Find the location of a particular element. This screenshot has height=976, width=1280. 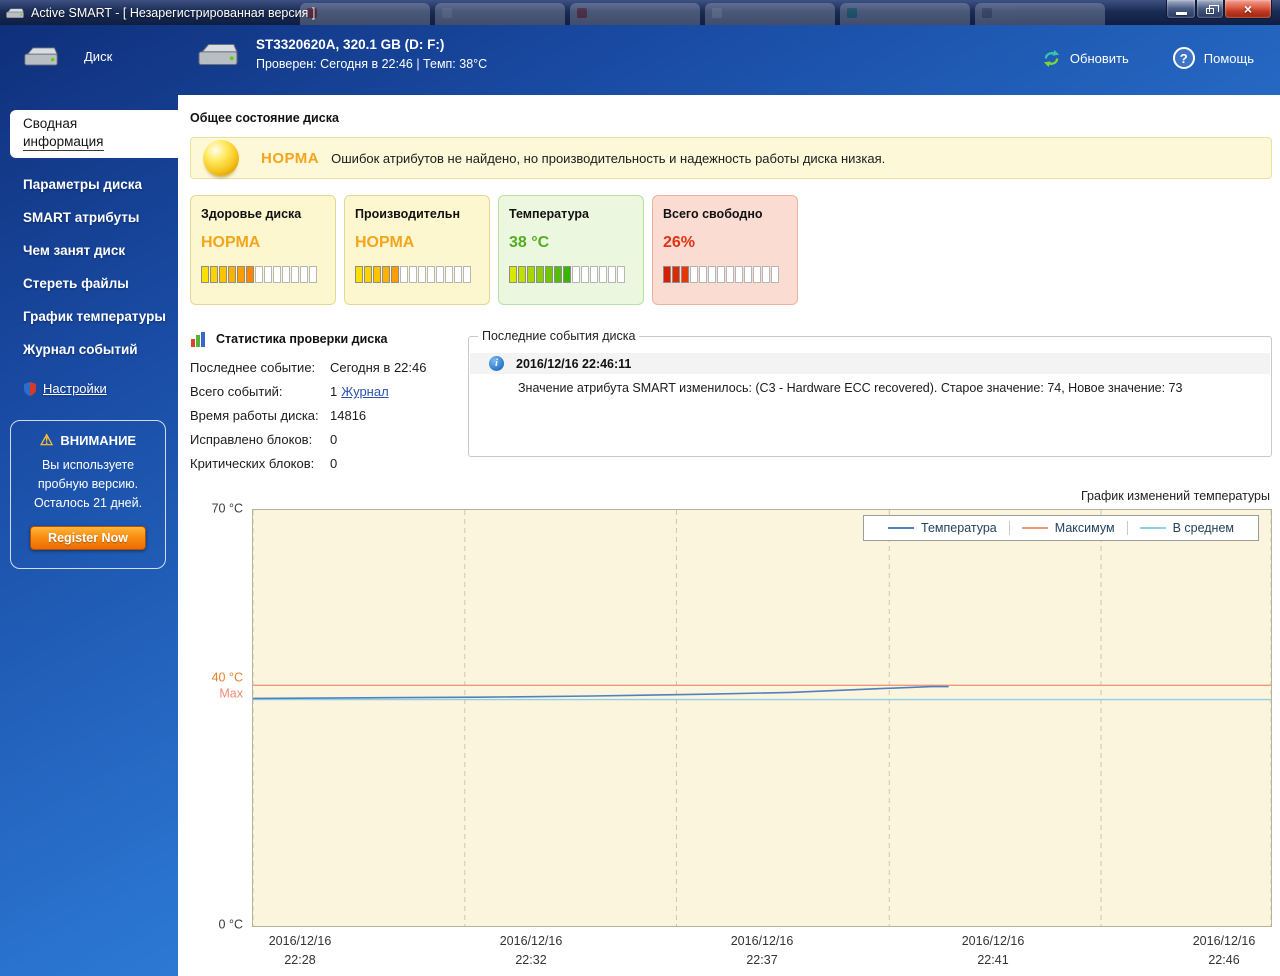

trial-line: Вы используете is located at coordinates (88, 465).